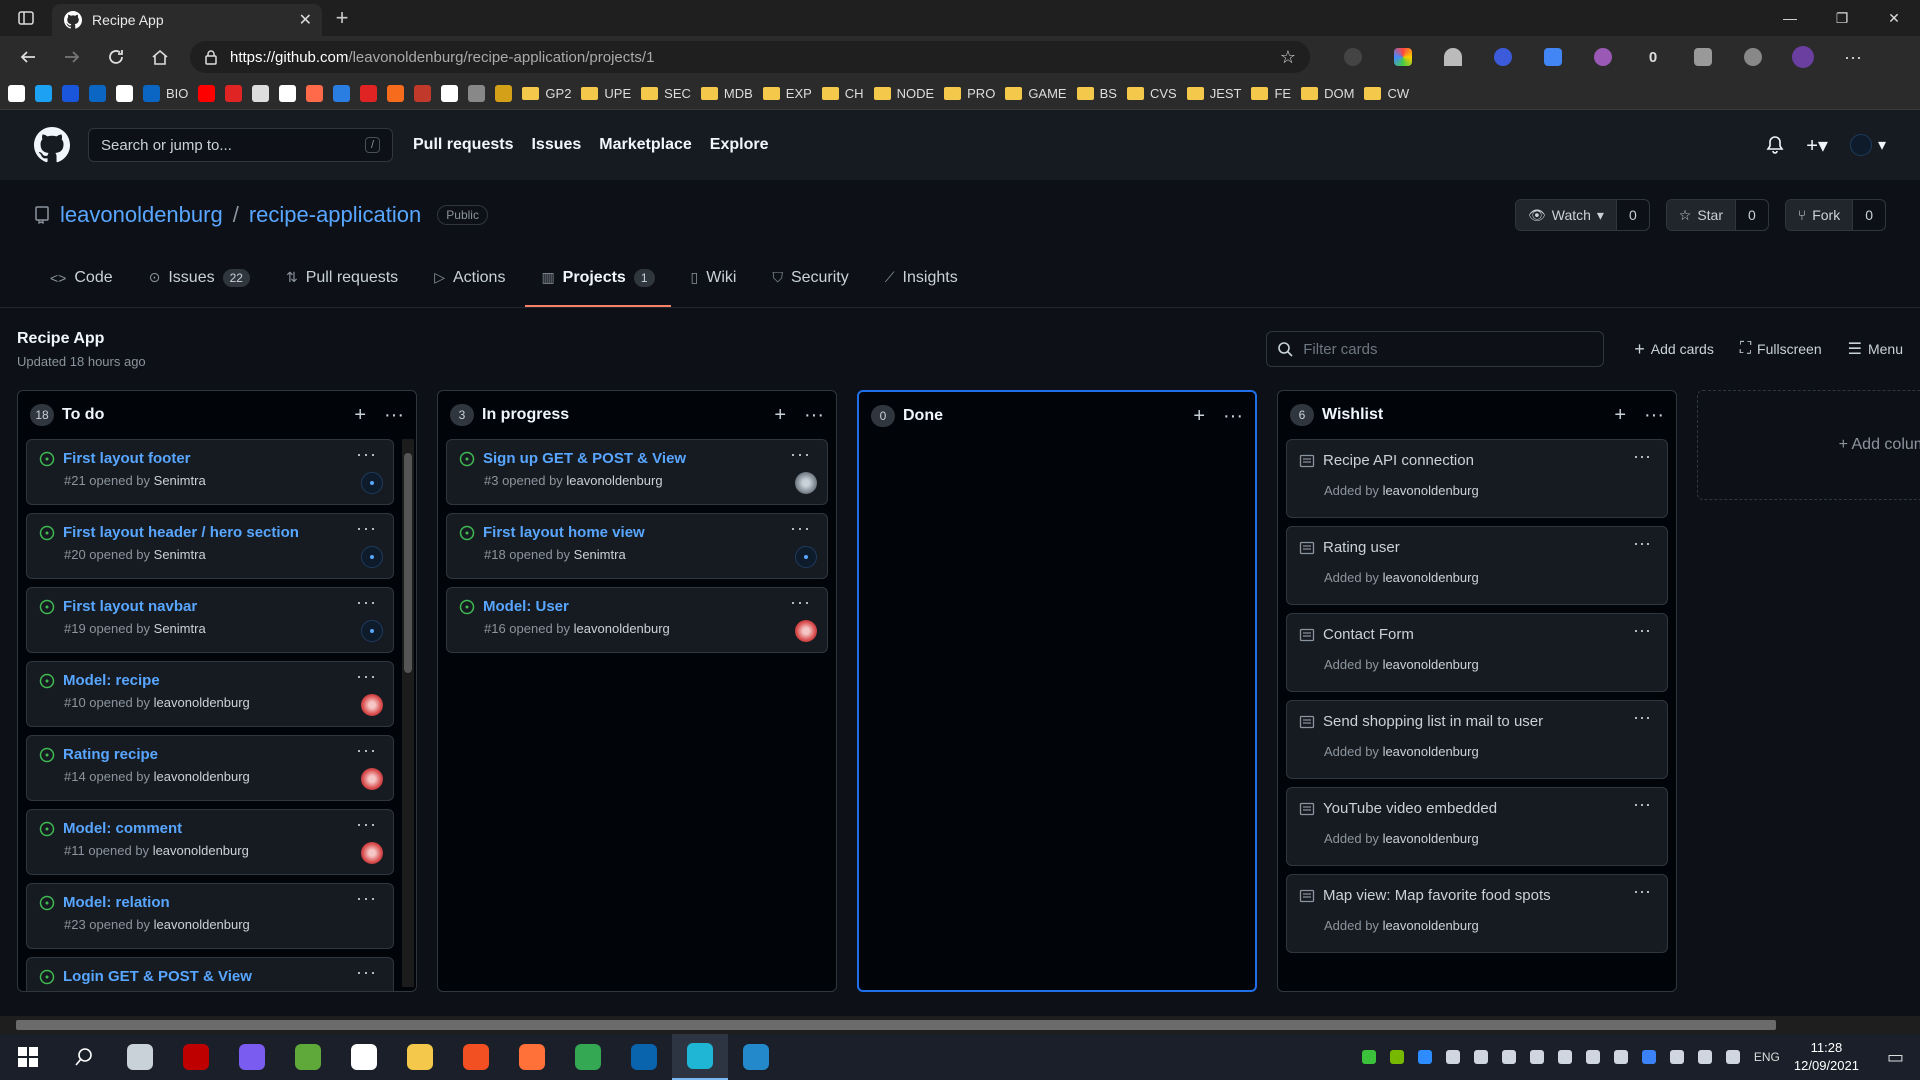  Describe the element at coordinates (1564, 1057) in the screenshot. I see `security-icon` at that location.